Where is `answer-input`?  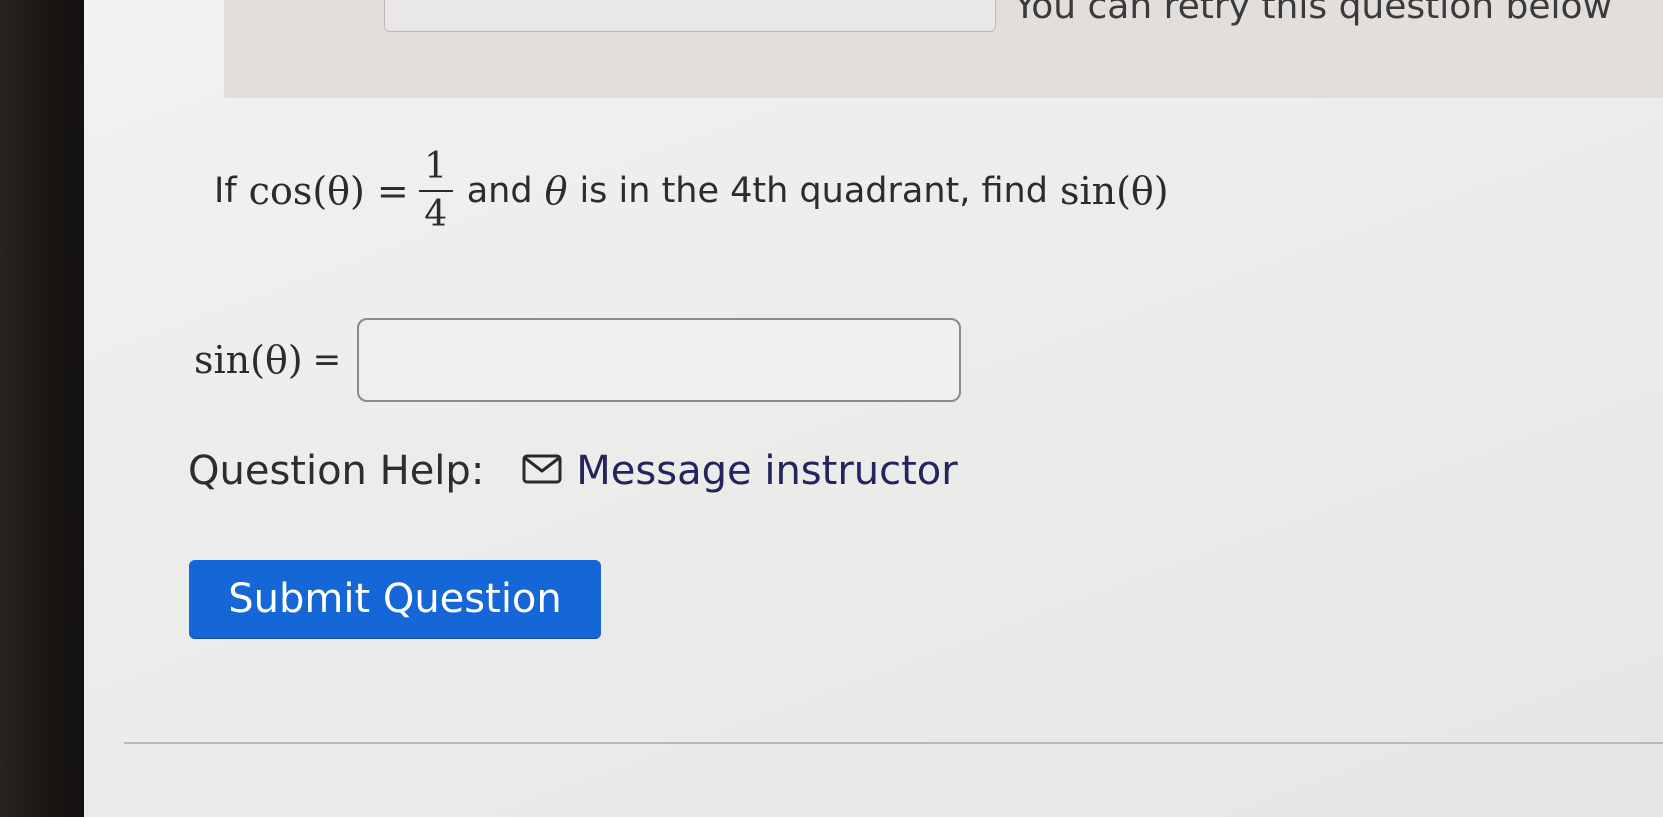
answer-input is located at coordinates (659, 360).